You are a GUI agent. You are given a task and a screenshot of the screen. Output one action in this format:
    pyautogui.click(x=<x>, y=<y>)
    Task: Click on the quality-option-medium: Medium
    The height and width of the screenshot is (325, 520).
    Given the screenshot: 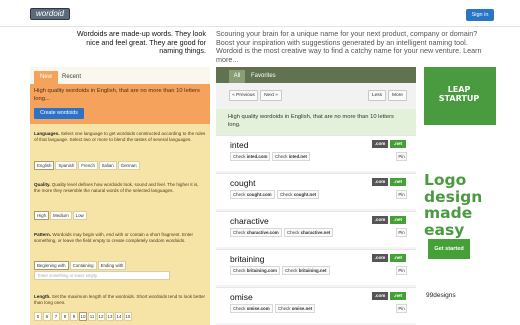 What is the action you would take?
    pyautogui.click(x=61, y=215)
    